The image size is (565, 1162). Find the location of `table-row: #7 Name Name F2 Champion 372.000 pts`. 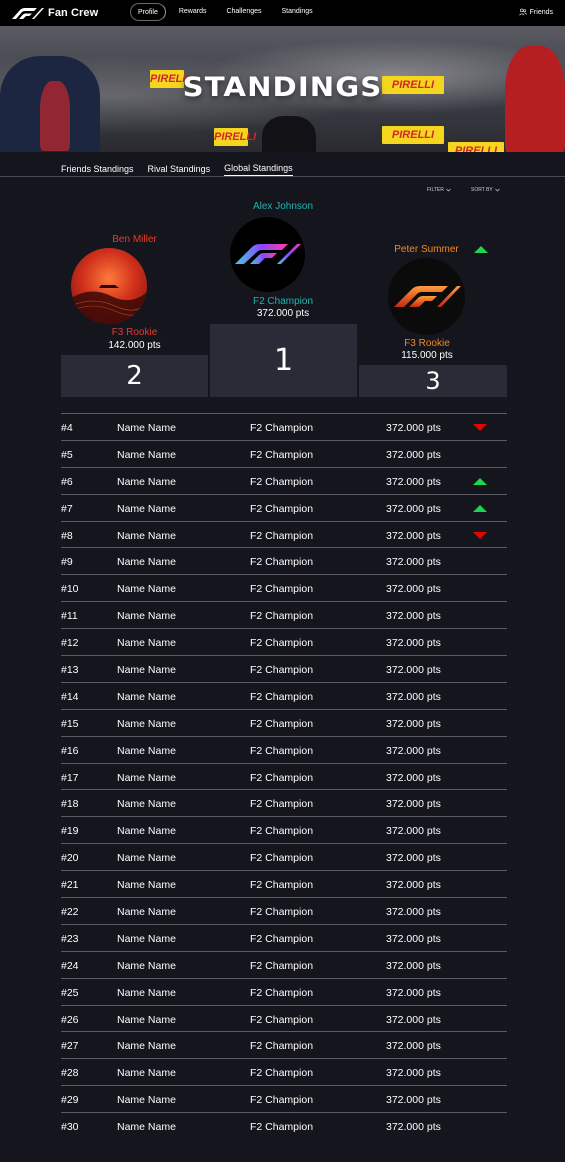

table-row: #7 Name Name F2 Champion 372.000 pts is located at coordinates (284, 507).